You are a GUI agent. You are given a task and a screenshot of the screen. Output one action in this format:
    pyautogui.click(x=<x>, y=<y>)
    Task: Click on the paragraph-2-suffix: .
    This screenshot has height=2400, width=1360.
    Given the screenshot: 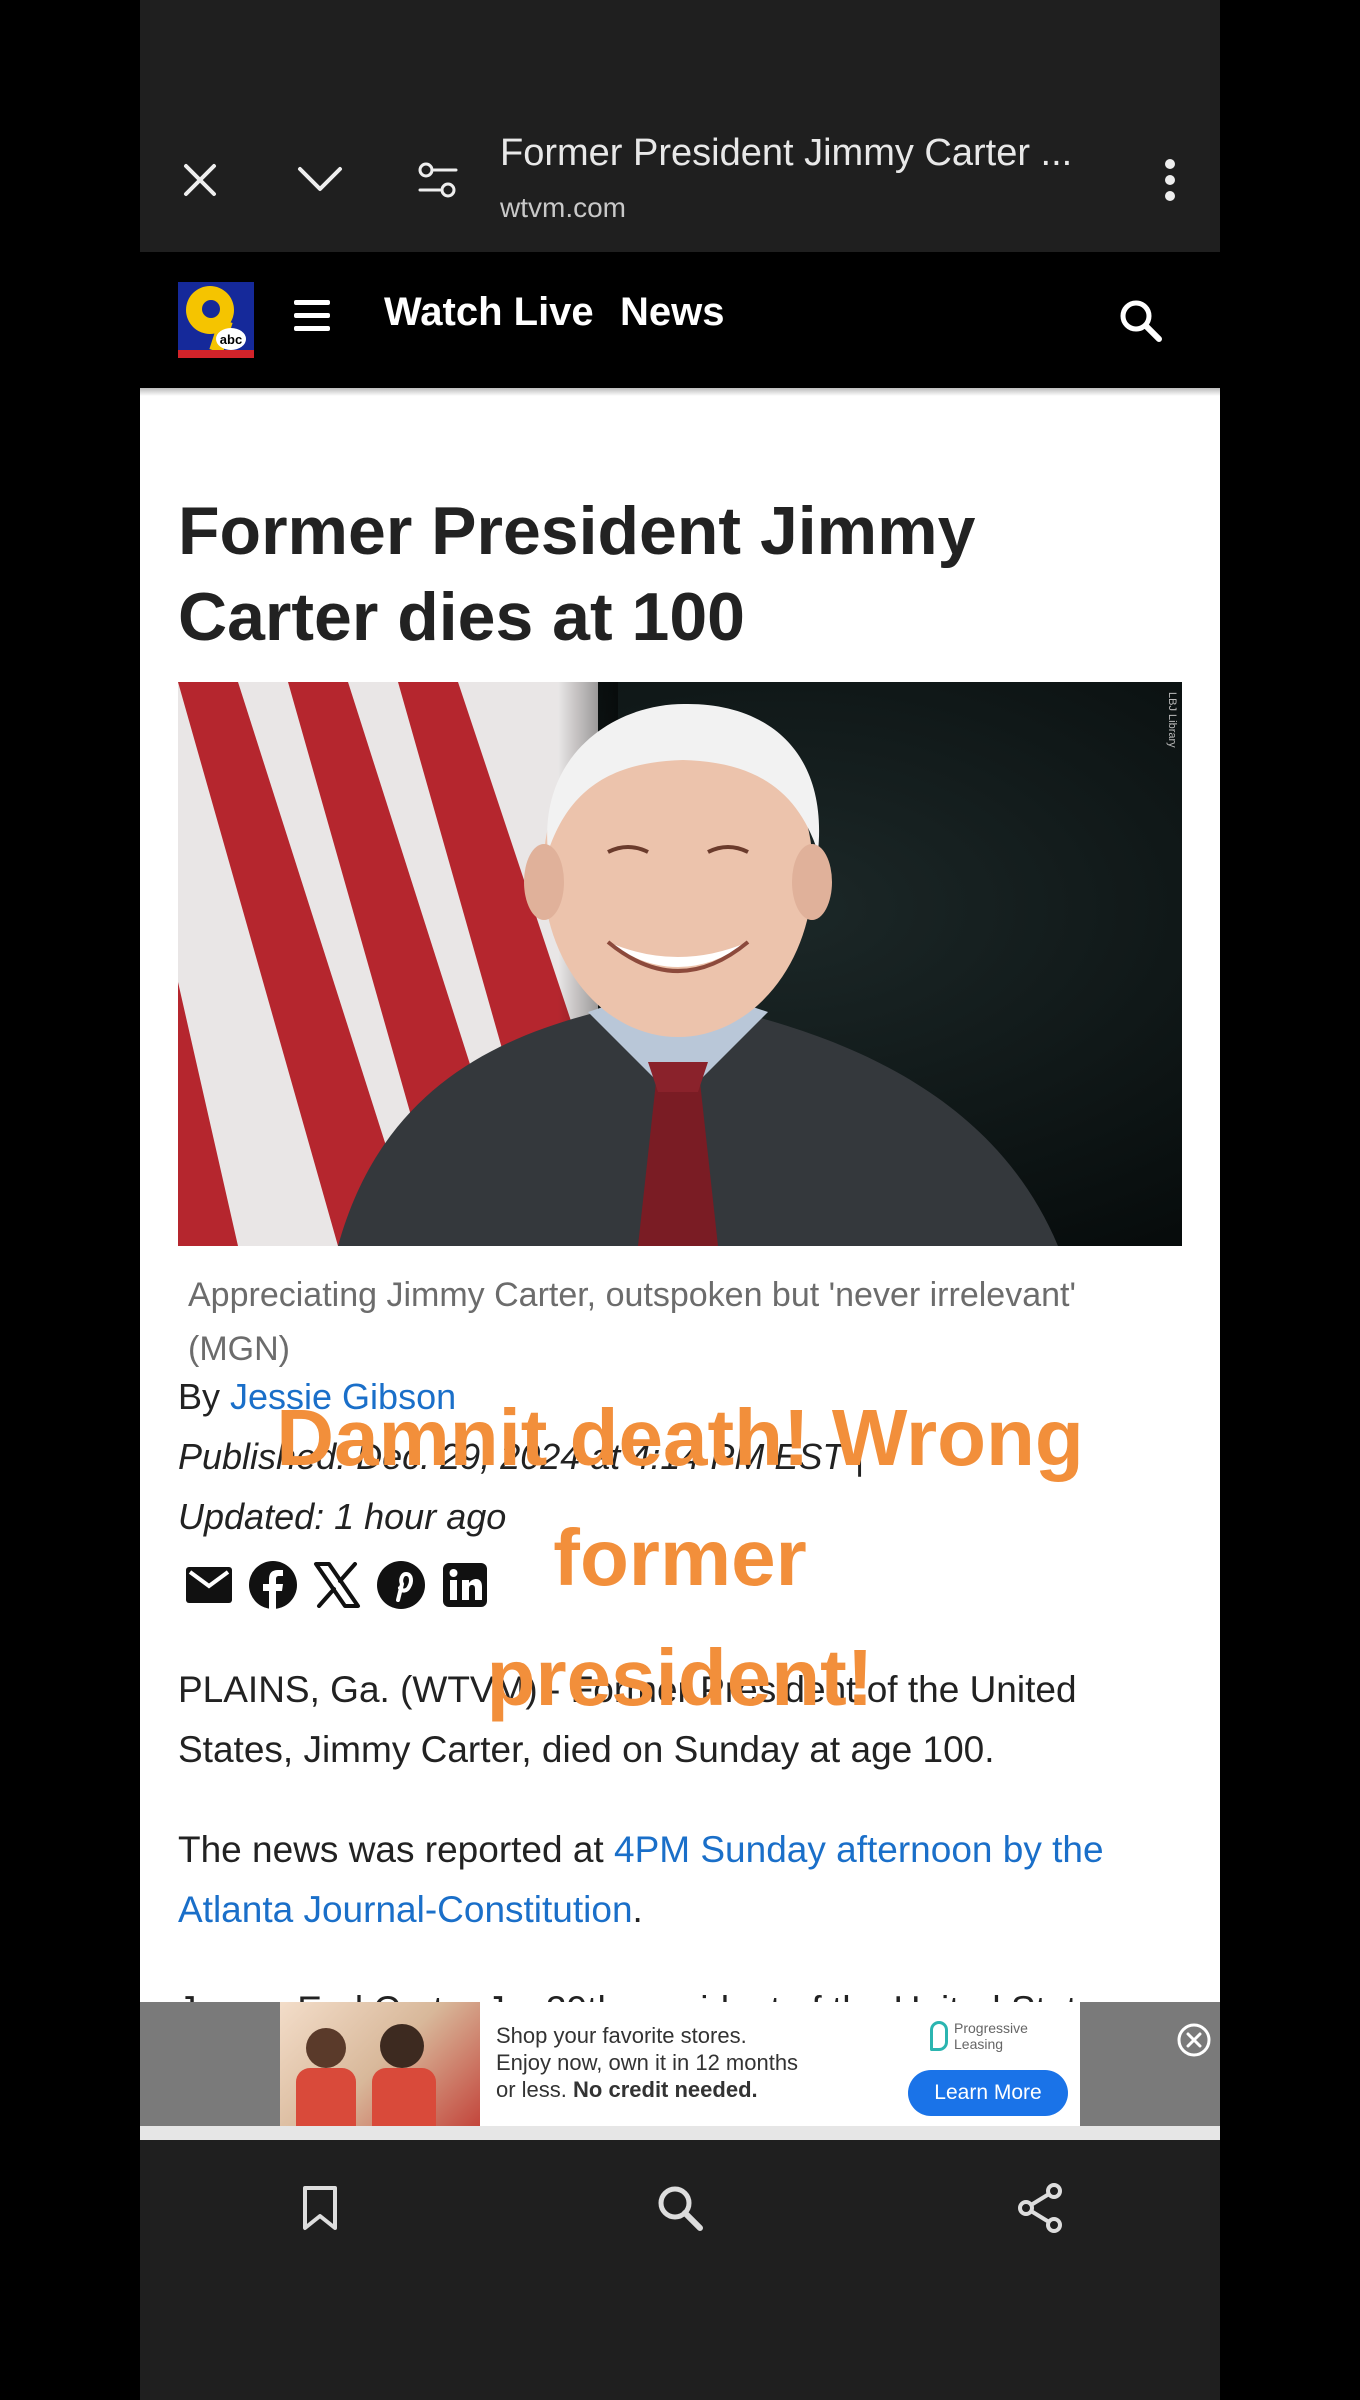 What is the action you would take?
    pyautogui.click(x=637, y=1909)
    